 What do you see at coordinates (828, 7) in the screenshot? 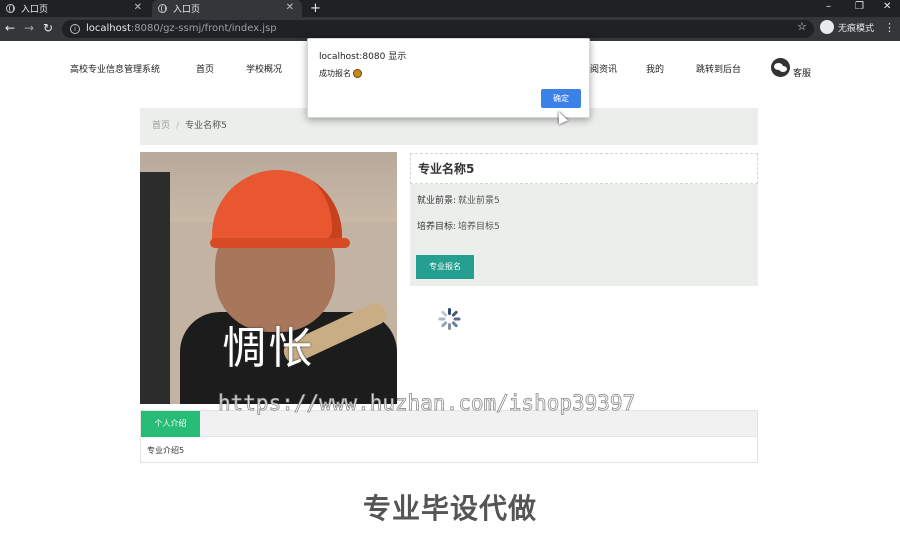
I see `minimize-button: –` at bounding box center [828, 7].